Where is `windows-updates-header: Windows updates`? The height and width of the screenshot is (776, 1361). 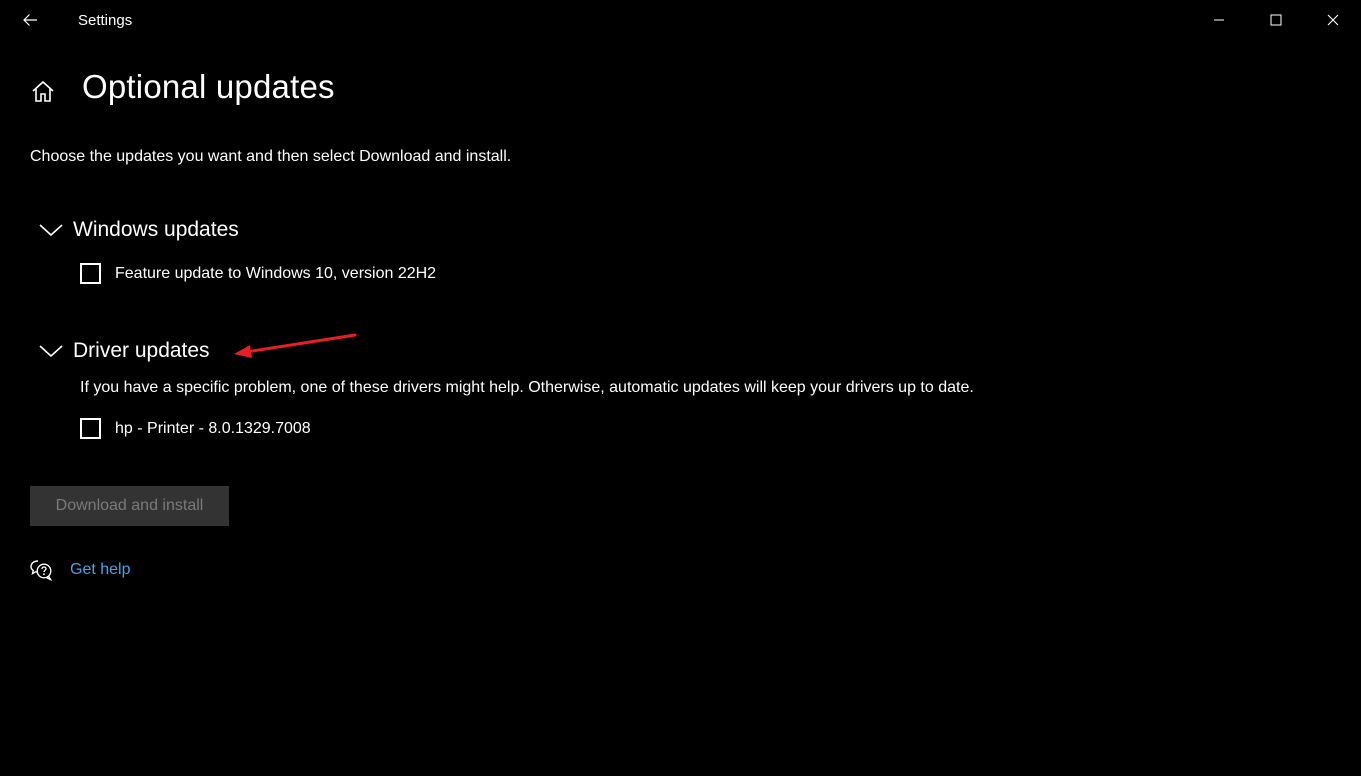 windows-updates-header: Windows updates is located at coordinates (137, 230).